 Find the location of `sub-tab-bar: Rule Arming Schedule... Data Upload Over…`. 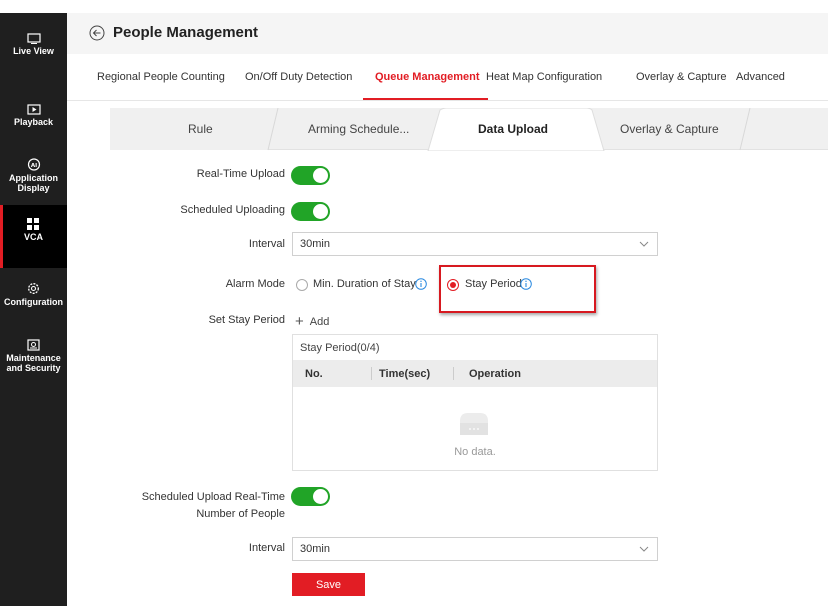

sub-tab-bar: Rule Arming Schedule... Data Upload Over… is located at coordinates (469, 129).